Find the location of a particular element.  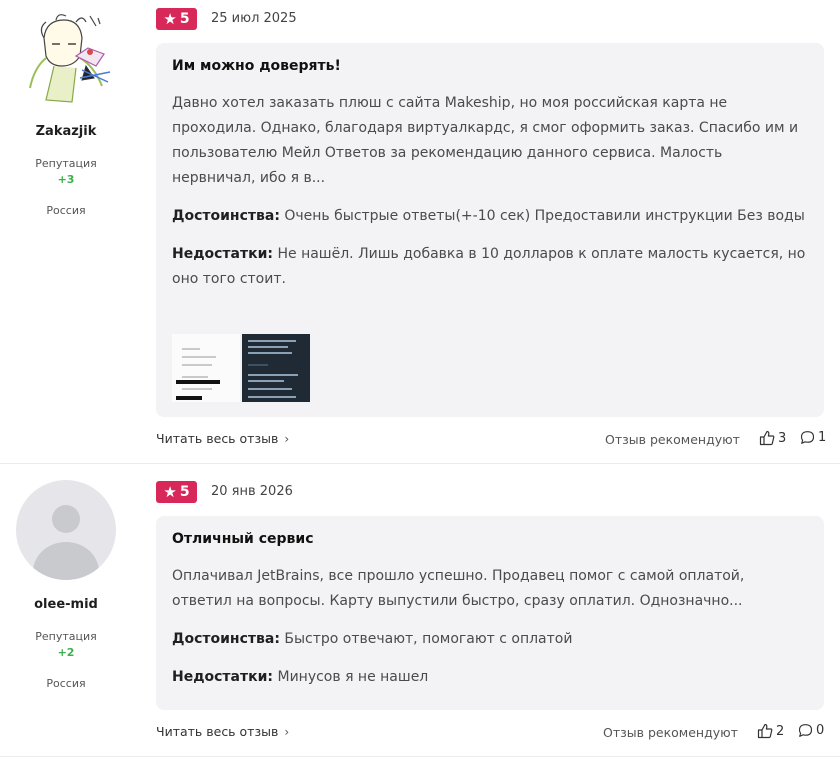

default-avatar-icon is located at coordinates (66, 519).